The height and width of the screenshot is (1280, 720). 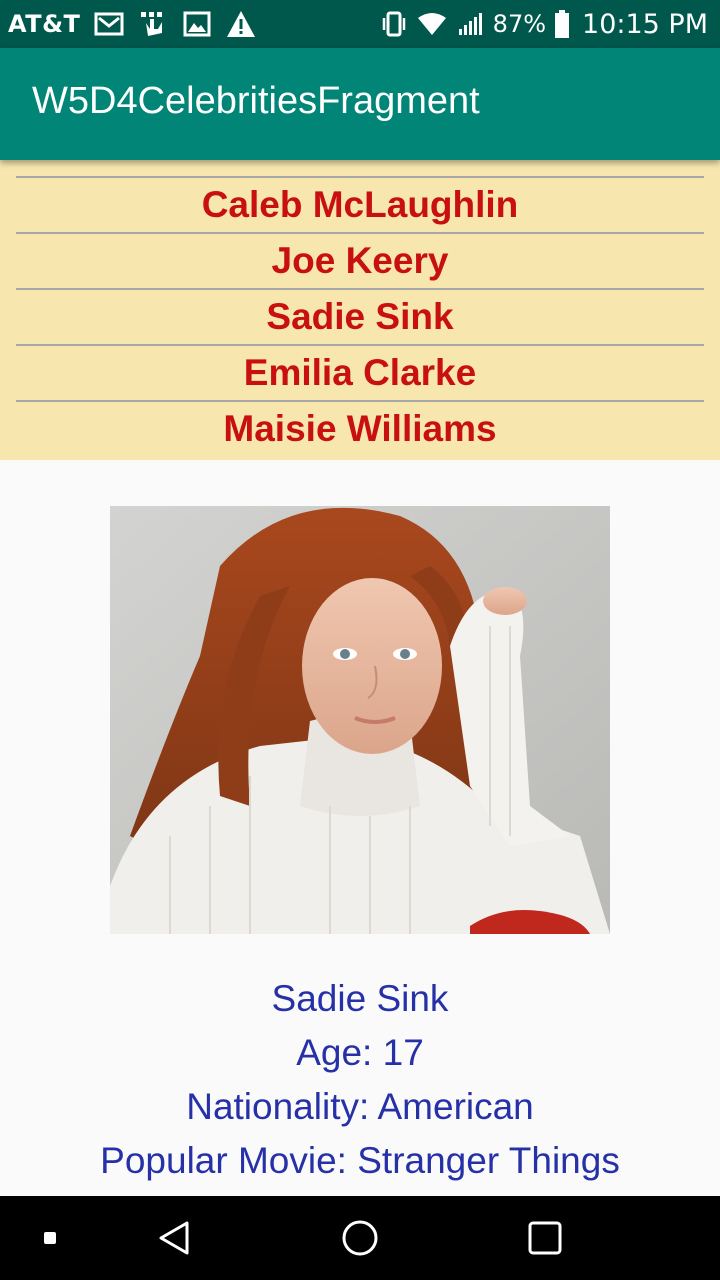 I want to click on carrier-label: AT&T, so click(x=44, y=24).